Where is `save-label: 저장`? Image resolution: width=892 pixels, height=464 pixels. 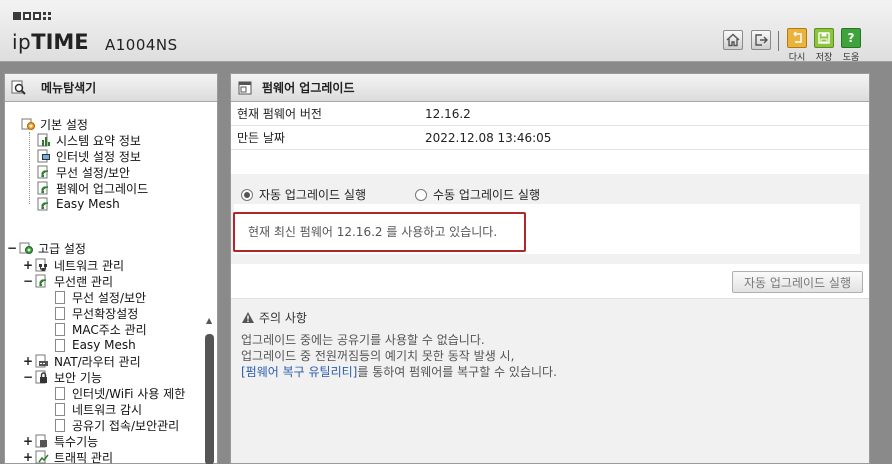
save-label: 저장 is located at coordinates (824, 58).